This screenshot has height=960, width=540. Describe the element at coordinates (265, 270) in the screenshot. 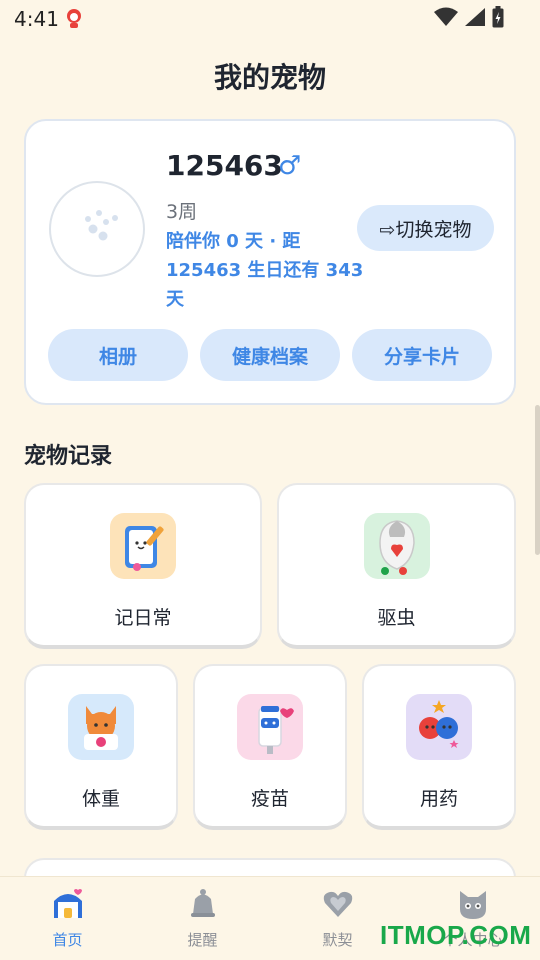

I see `pet-companion-info: 陪伴你 0 天 · 距 125463 生日还有 343 天` at that location.